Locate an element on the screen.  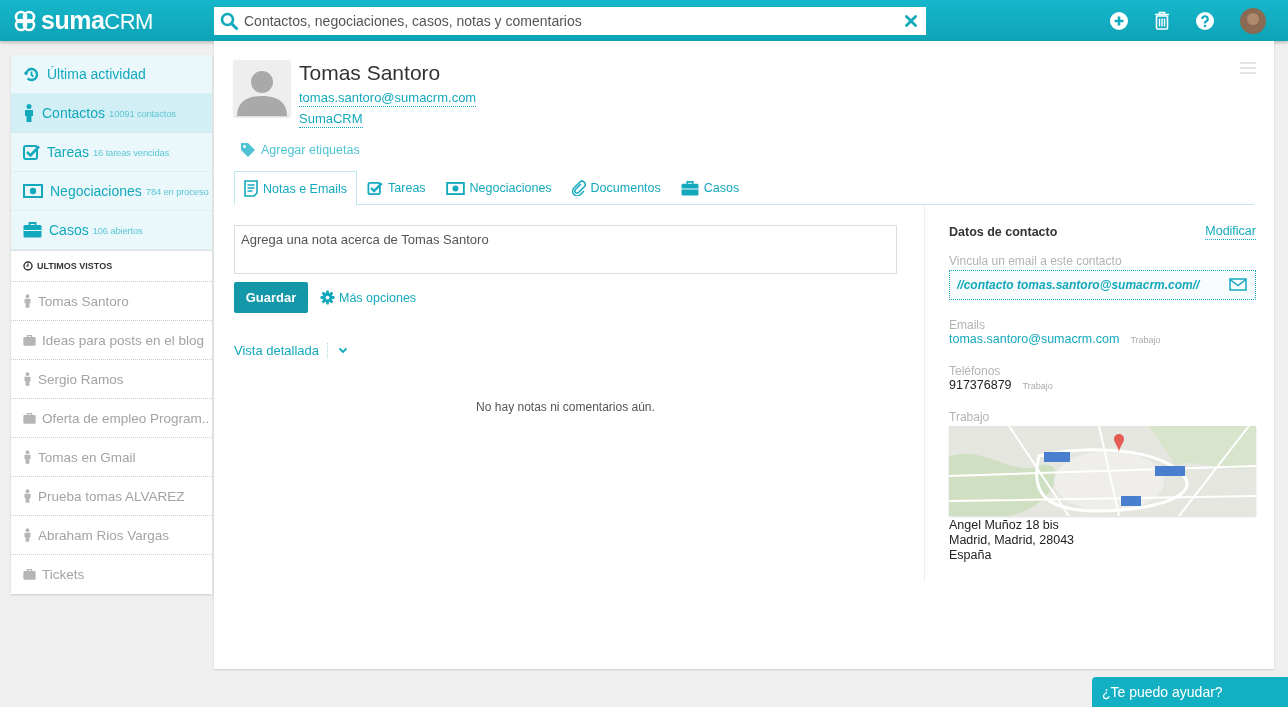
nav-count: 10091 contactos is located at coordinates (142, 113).